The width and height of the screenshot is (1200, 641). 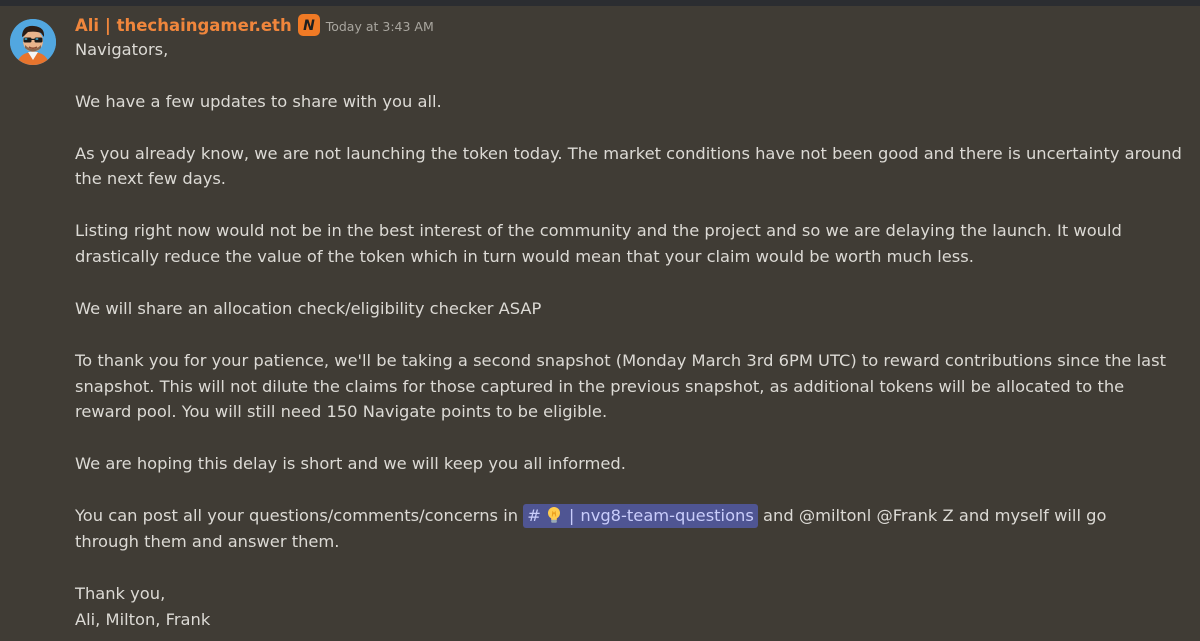 What do you see at coordinates (183, 25) in the screenshot?
I see `author-name: Ali | thechaingamer.eth` at bounding box center [183, 25].